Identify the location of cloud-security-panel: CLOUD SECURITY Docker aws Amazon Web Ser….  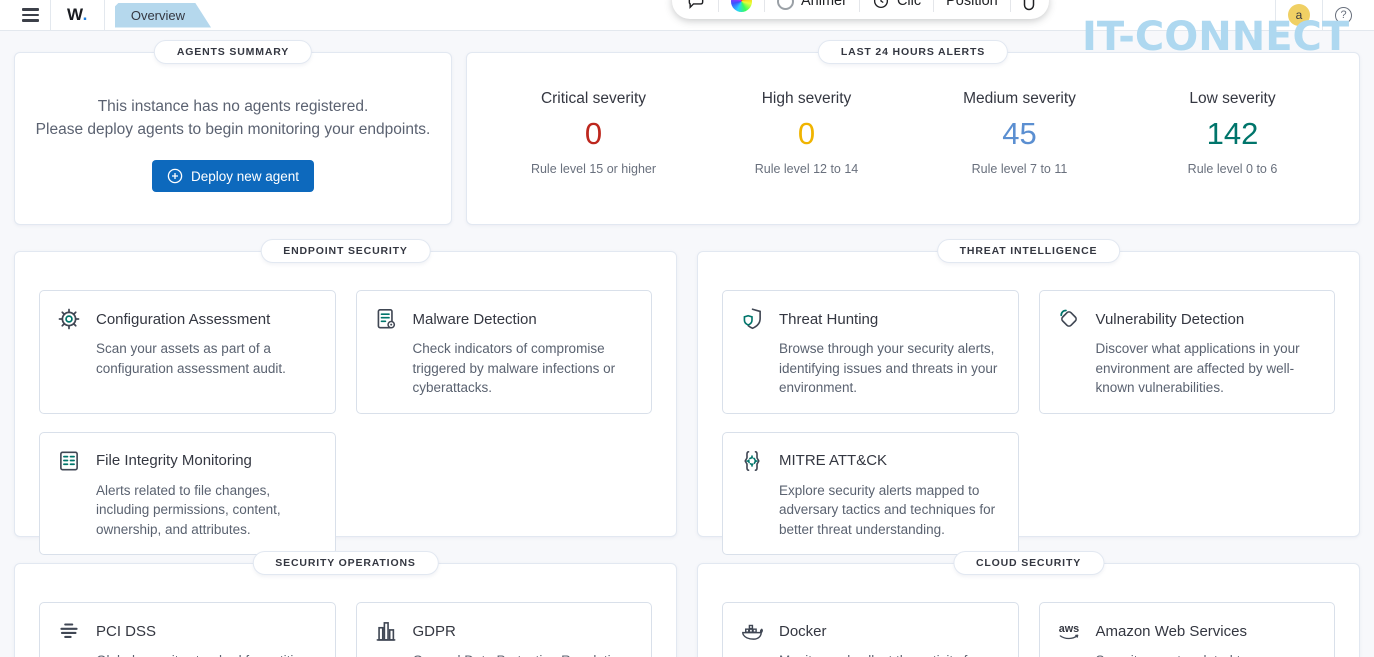
(1028, 604).